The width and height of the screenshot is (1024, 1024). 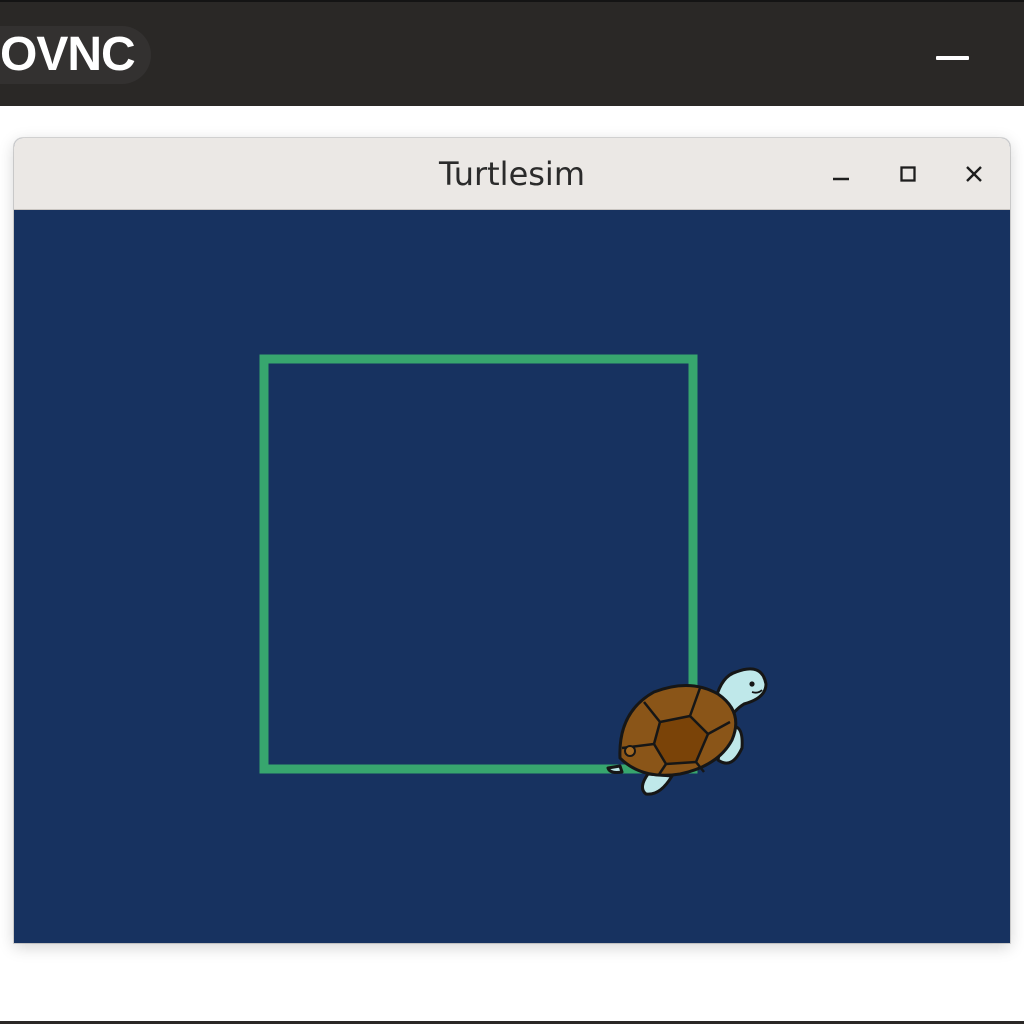 What do you see at coordinates (687, 731) in the screenshot?
I see `turtle-icon` at bounding box center [687, 731].